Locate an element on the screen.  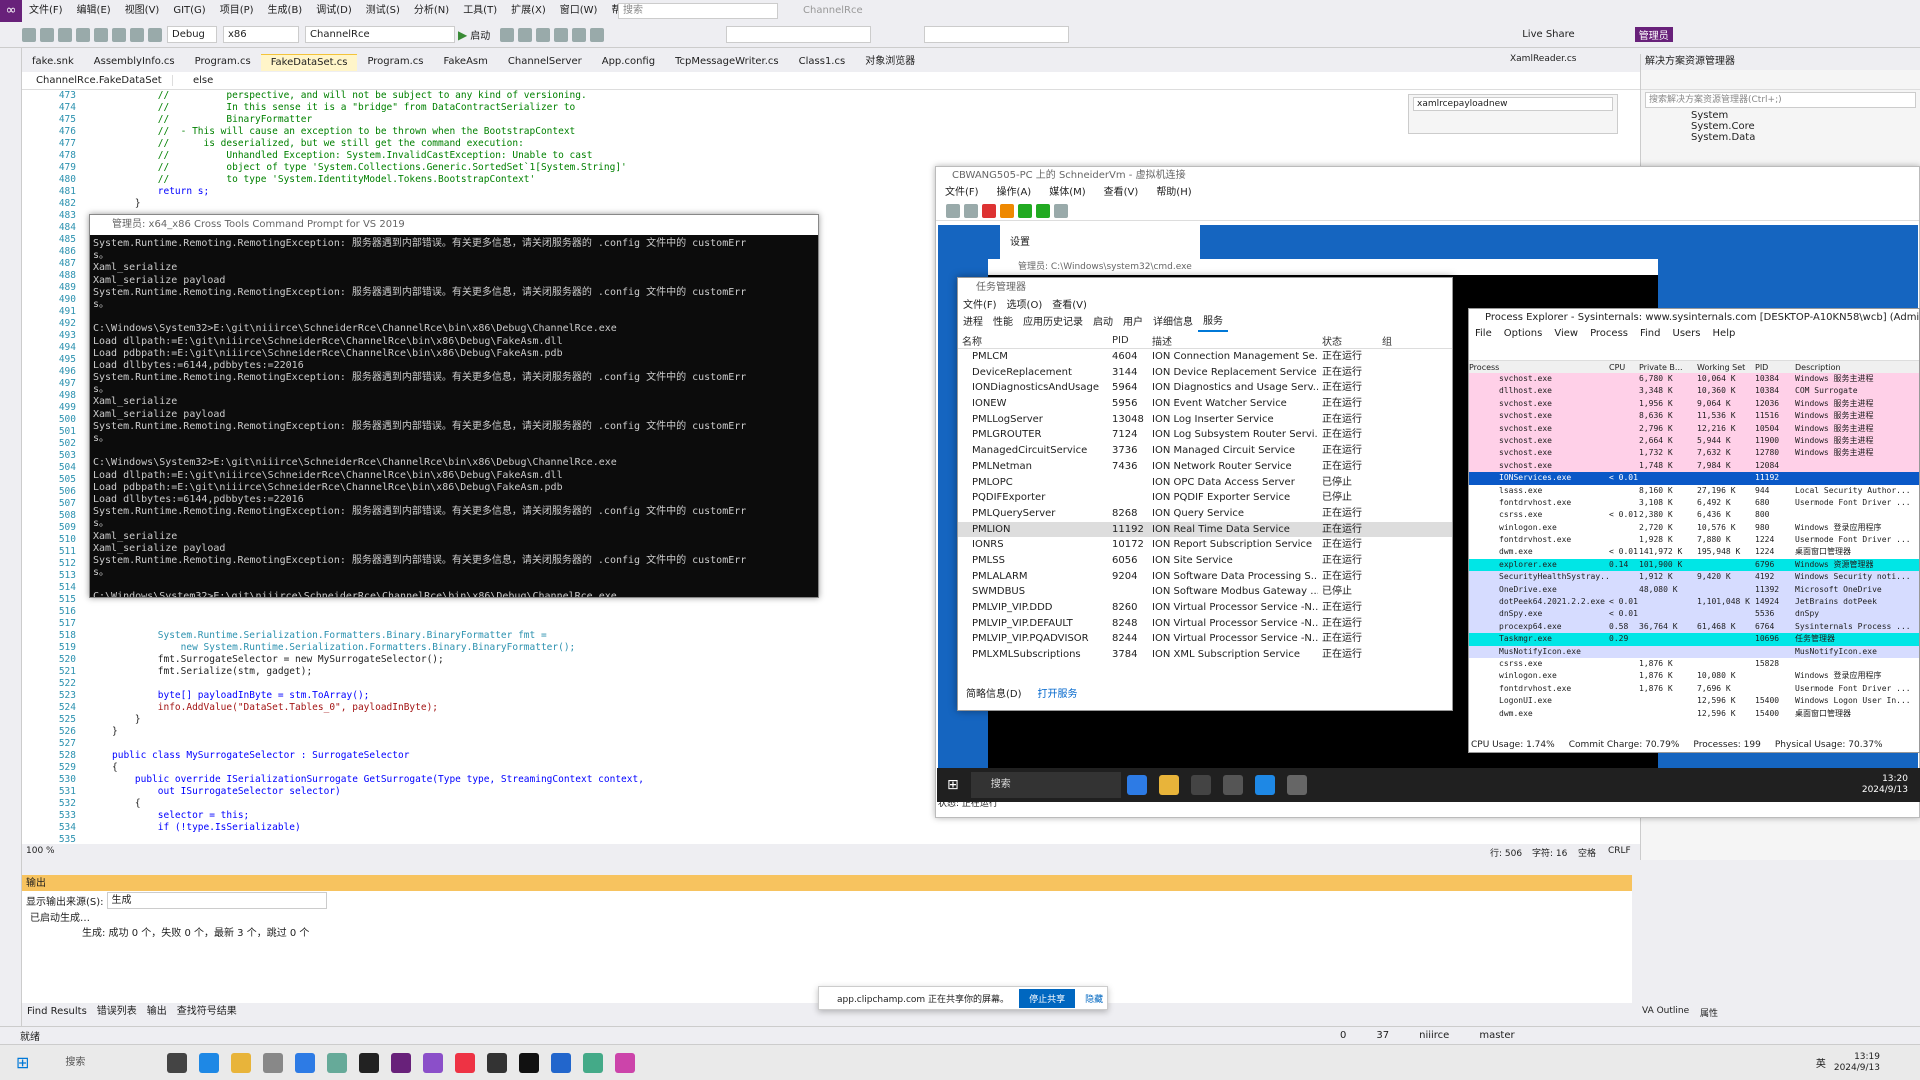
vs-logo-icon: ∞ is located at coordinates (11, 11).